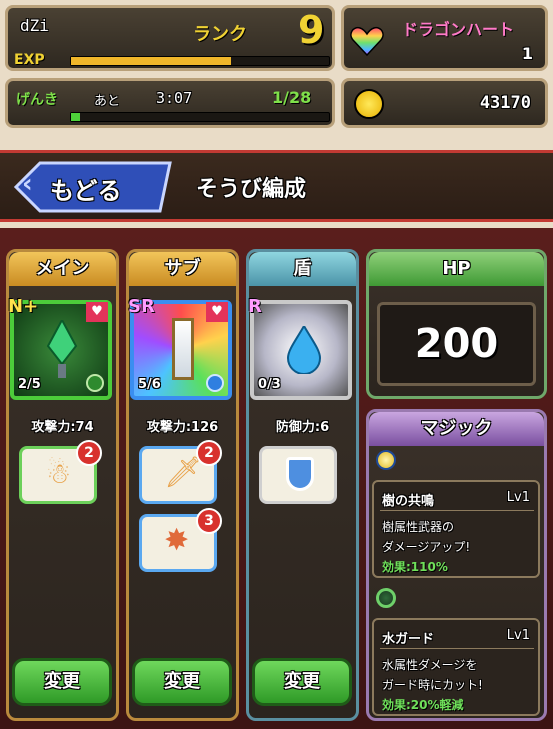 The image size is (553, 729). What do you see at coordinates (444, 103) in the screenshot?
I see `gold-panel: 43170` at bounding box center [444, 103].